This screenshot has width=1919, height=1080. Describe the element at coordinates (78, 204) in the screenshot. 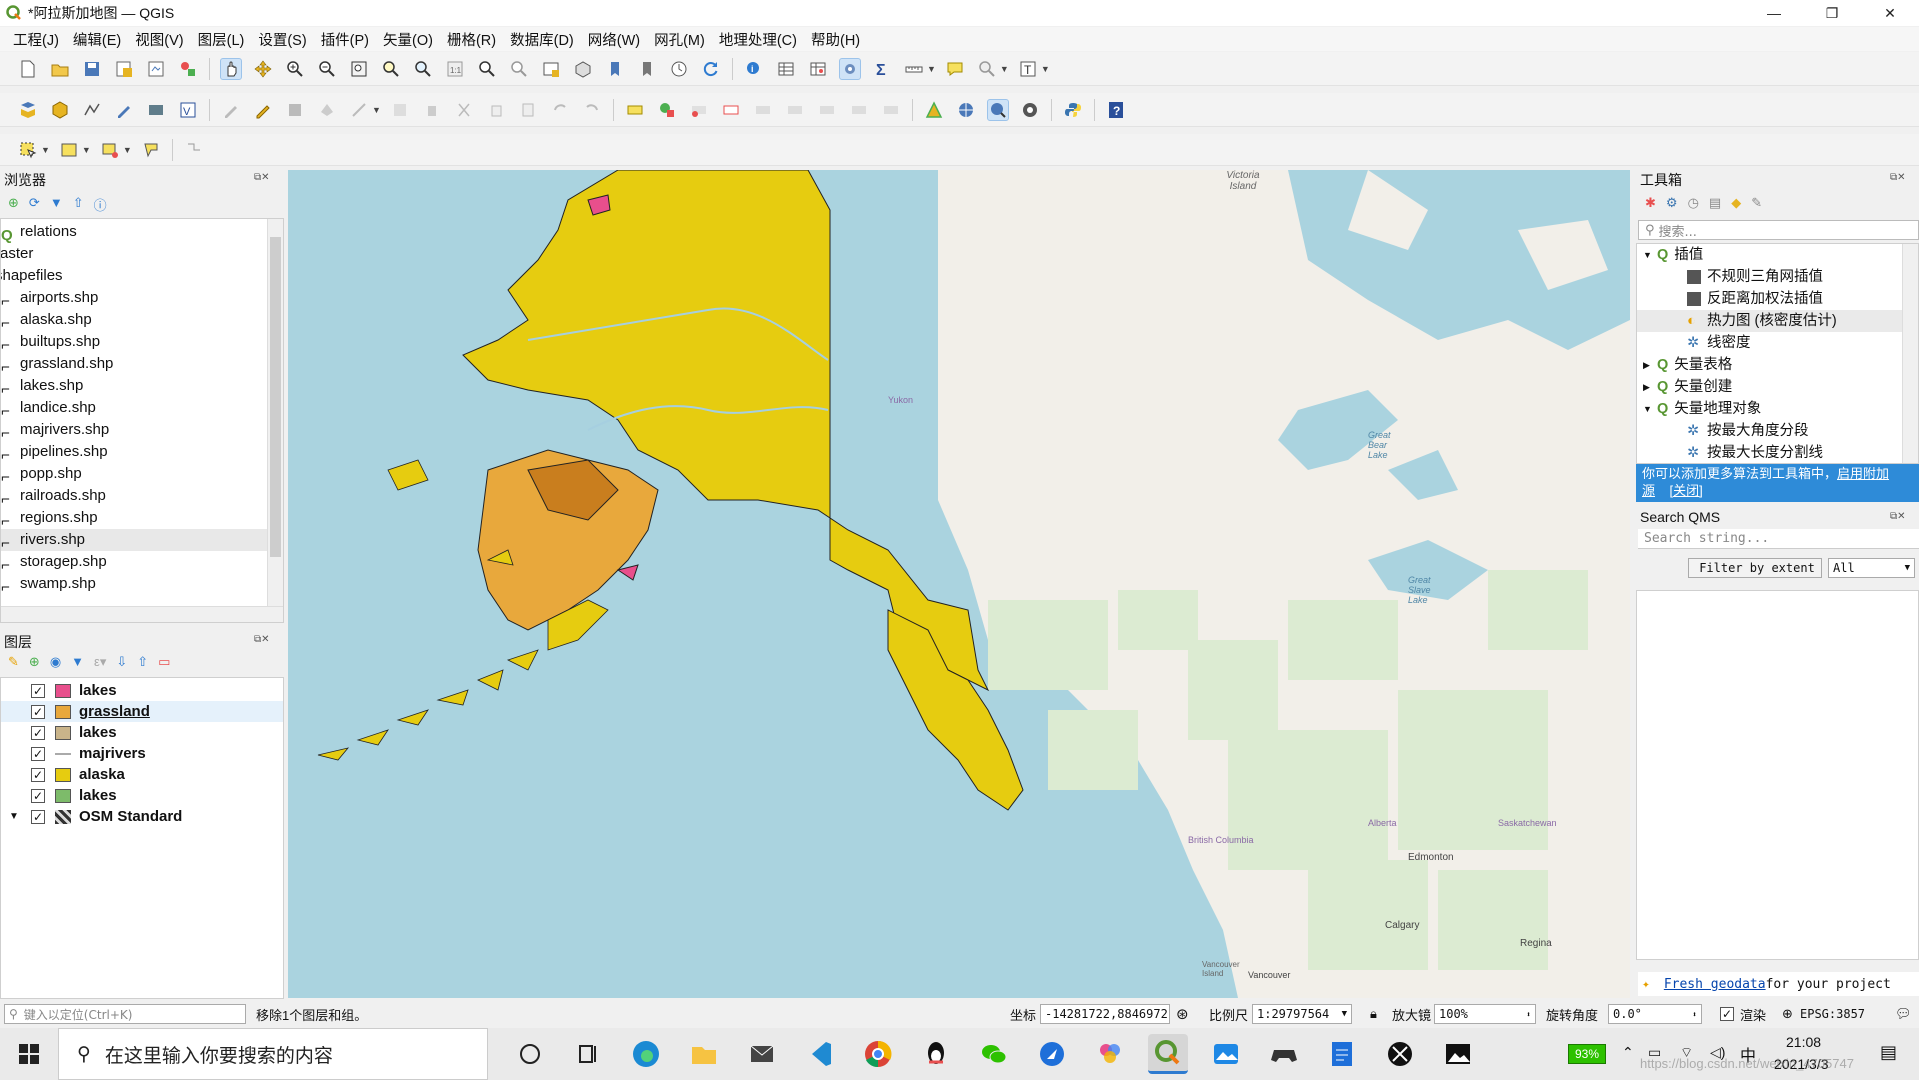

I see `collapse-all-icon: ⇧` at that location.